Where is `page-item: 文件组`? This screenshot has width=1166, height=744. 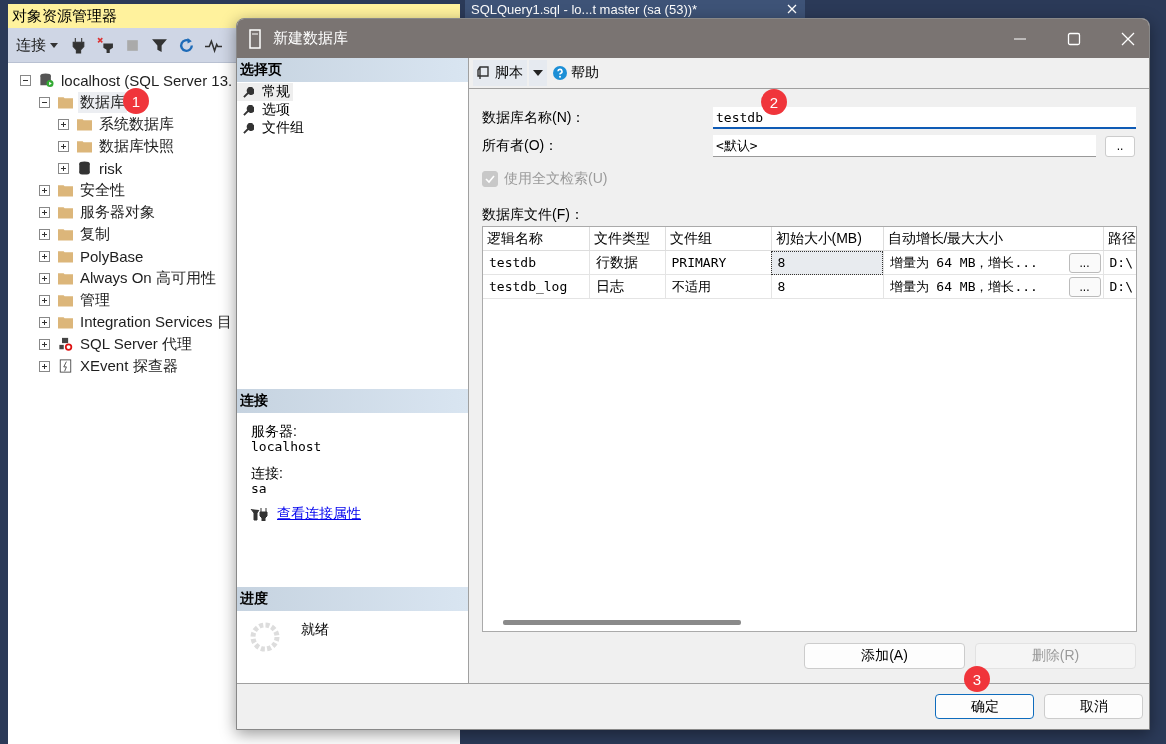 page-item: 文件组 is located at coordinates (272, 128).